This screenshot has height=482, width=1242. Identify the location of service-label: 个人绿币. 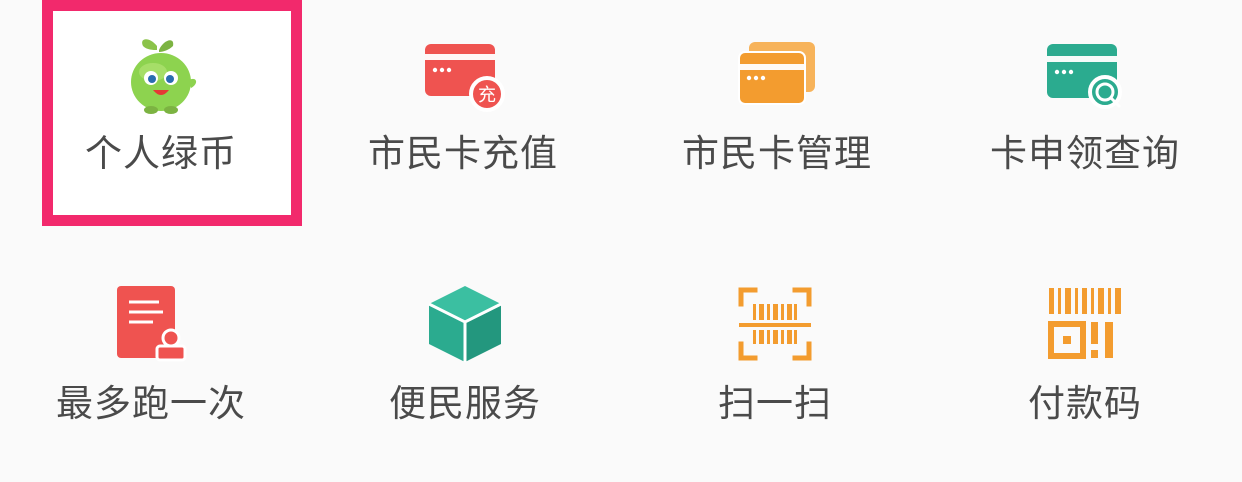
(161, 153).